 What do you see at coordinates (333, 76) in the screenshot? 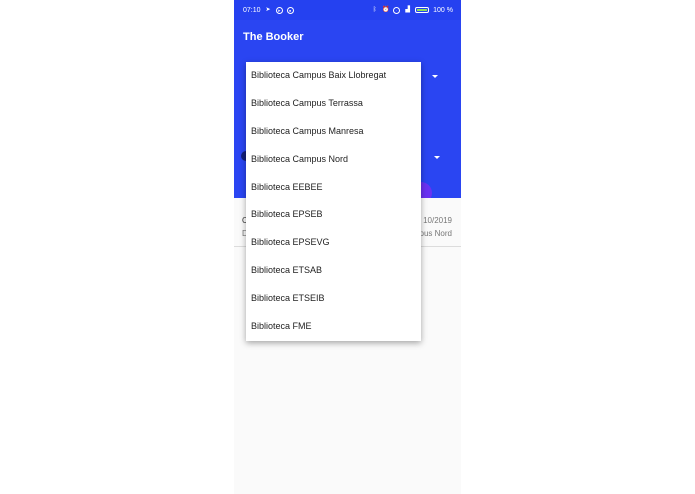
I see `menu-item-campus-baix-llobregat: Biblioteca Campus Baix Llobregat` at bounding box center [333, 76].